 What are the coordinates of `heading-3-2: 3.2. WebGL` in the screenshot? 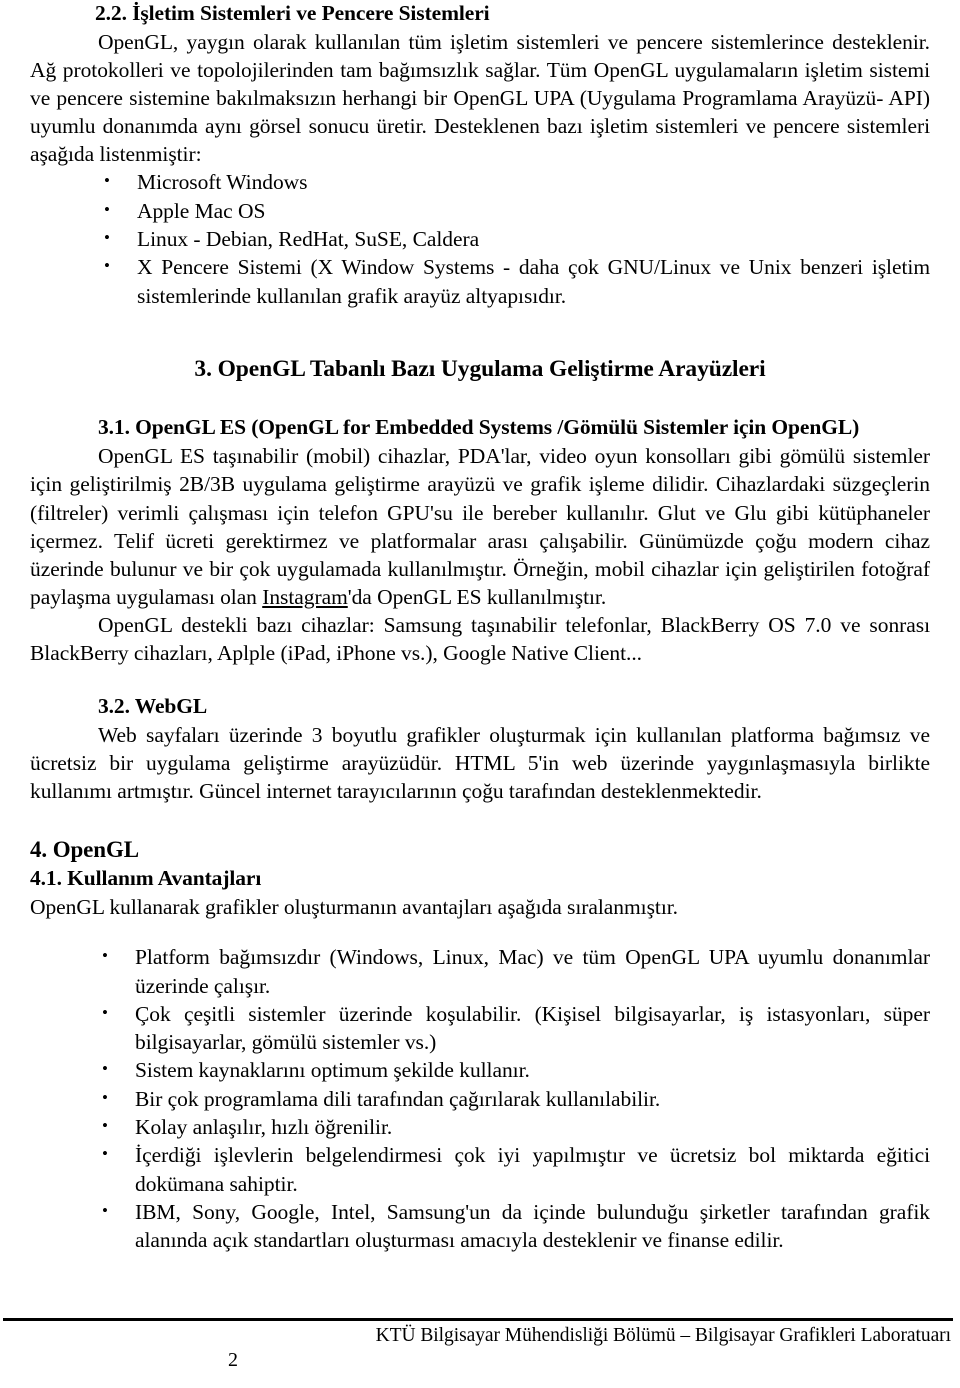 It's located at (153, 706).